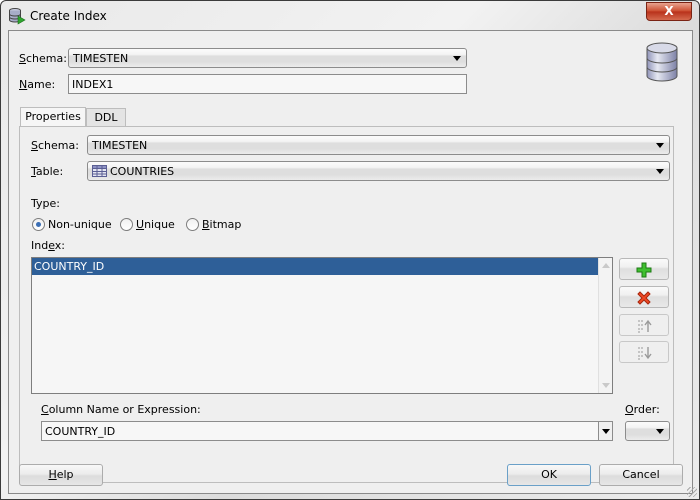 Image resolution: width=700 pixels, height=500 pixels. Describe the element at coordinates (17, 16) in the screenshot. I see `database-create-icon` at that location.